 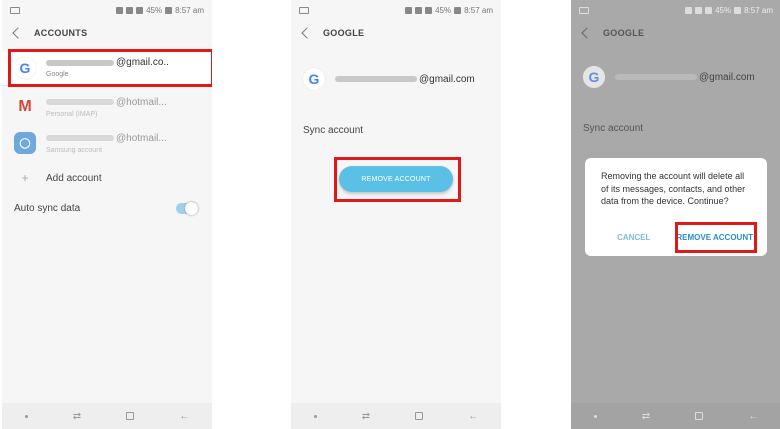 I want to click on gmail-icon: M, so click(x=25, y=106).